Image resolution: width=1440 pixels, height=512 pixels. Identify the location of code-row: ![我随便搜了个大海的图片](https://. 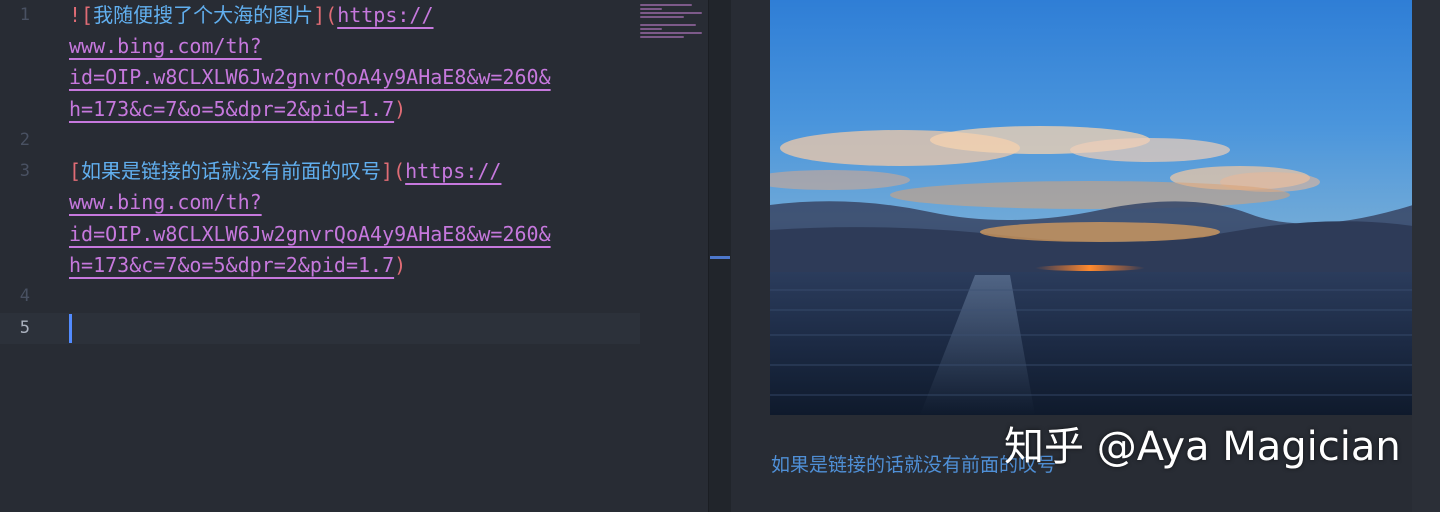
(251, 15).